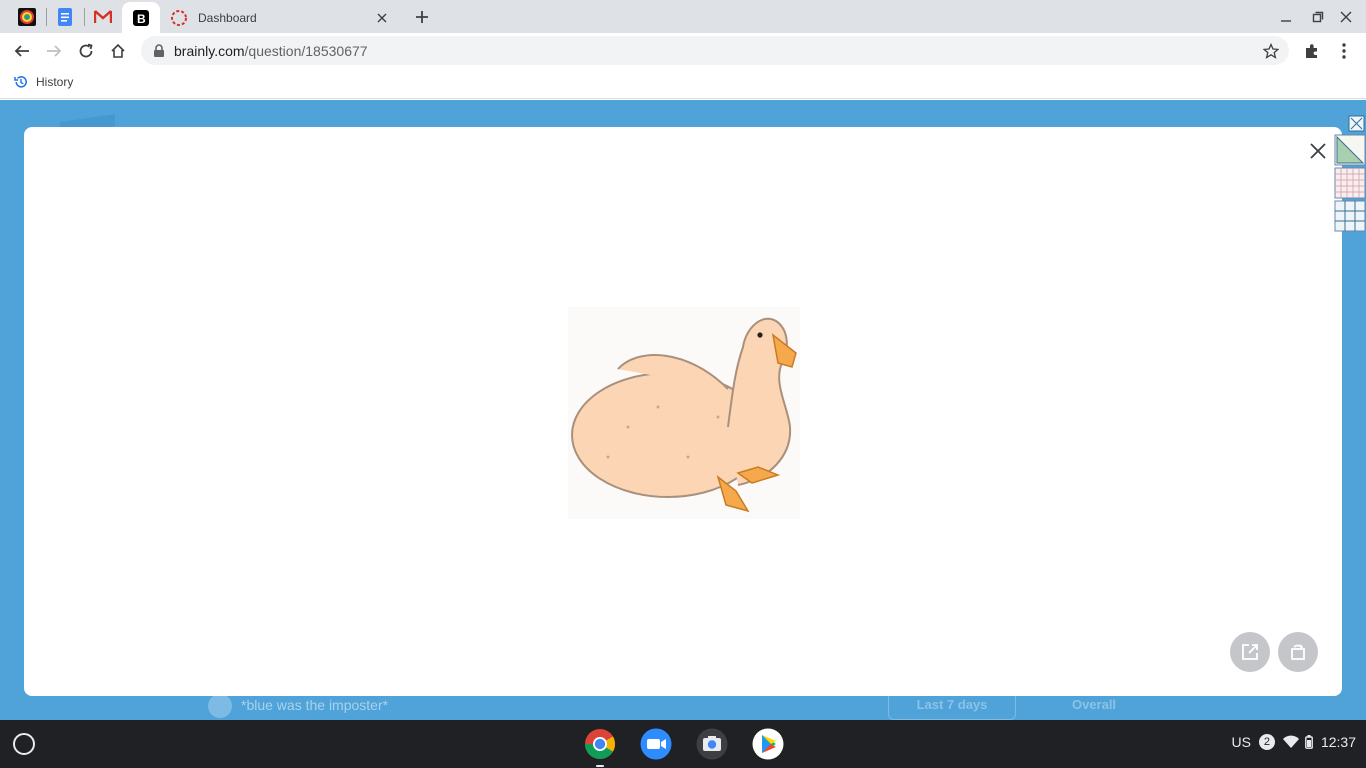 This screenshot has width=1366, height=768. I want to click on tab-pinned-brainly: B, so click(141, 17).